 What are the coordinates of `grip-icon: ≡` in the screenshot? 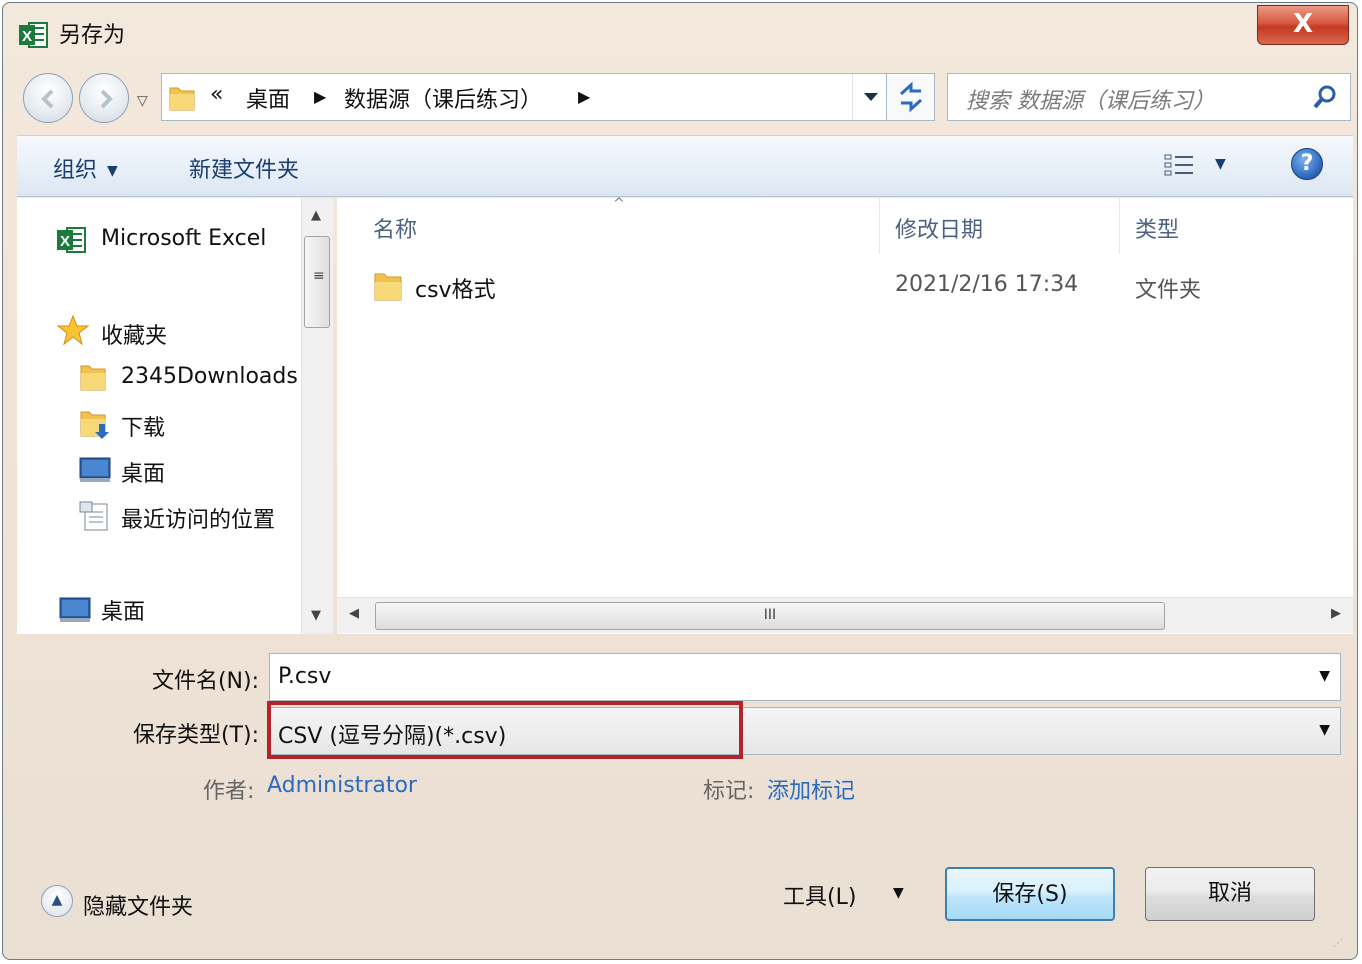 It's located at (319, 276).